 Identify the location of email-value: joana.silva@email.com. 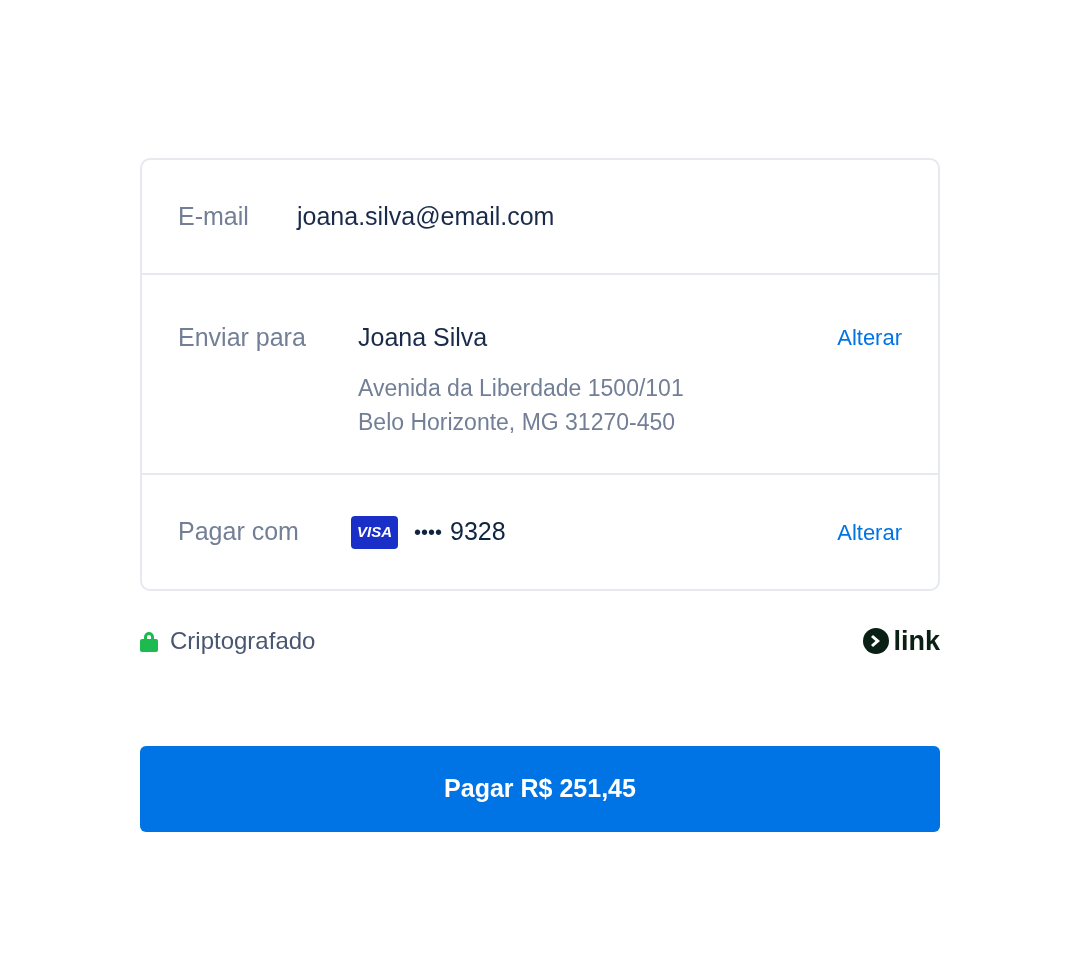
(426, 216).